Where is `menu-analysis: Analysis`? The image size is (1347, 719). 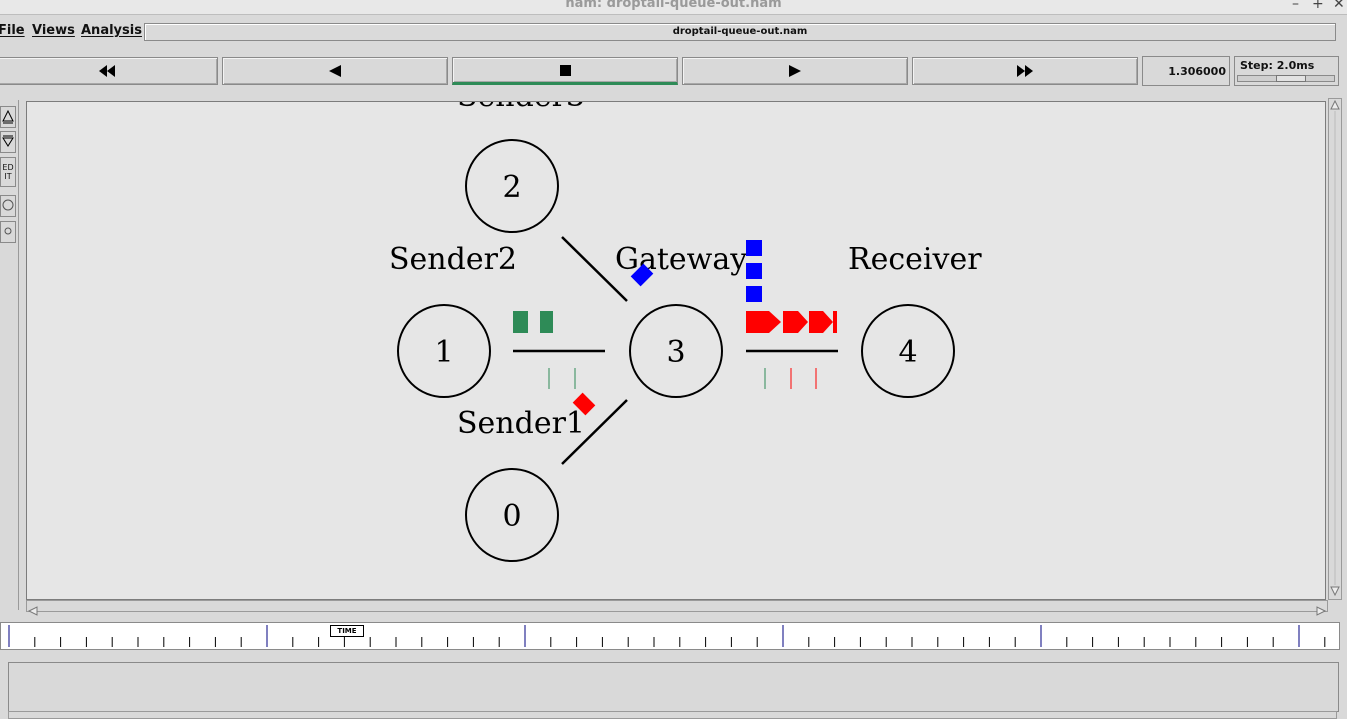
menu-analysis: Analysis is located at coordinates (111, 30).